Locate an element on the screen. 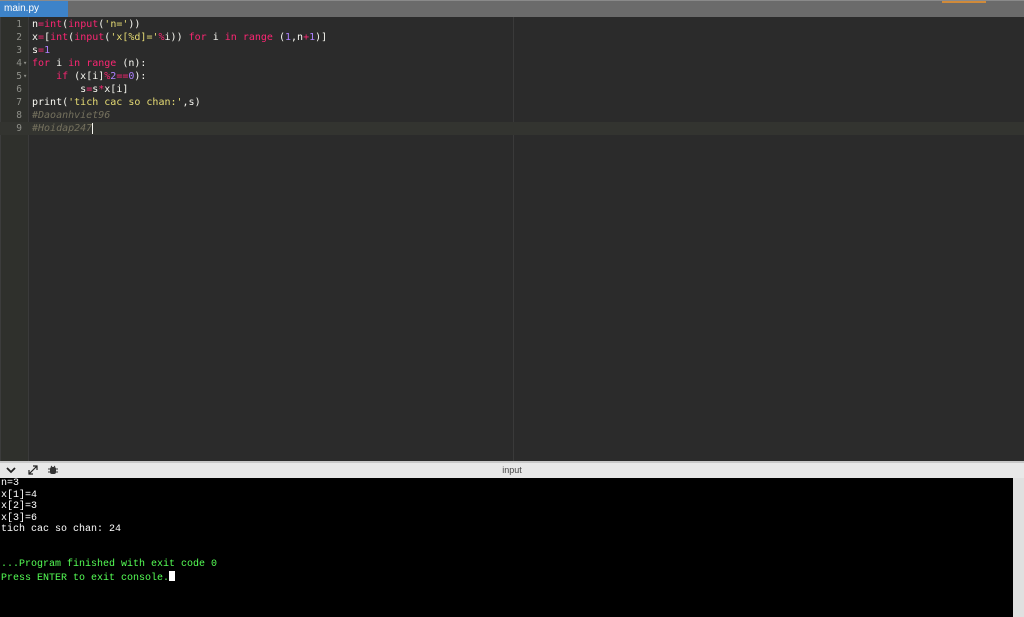 Image resolution: width=1024 pixels, height=617 pixels. line-number: 2 is located at coordinates (19, 37).